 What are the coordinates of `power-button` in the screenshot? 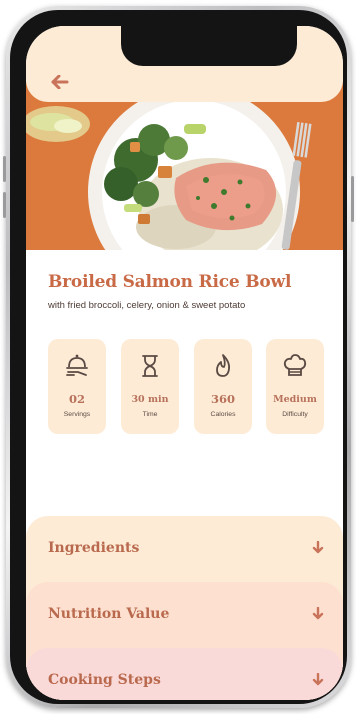 It's located at (352, 199).